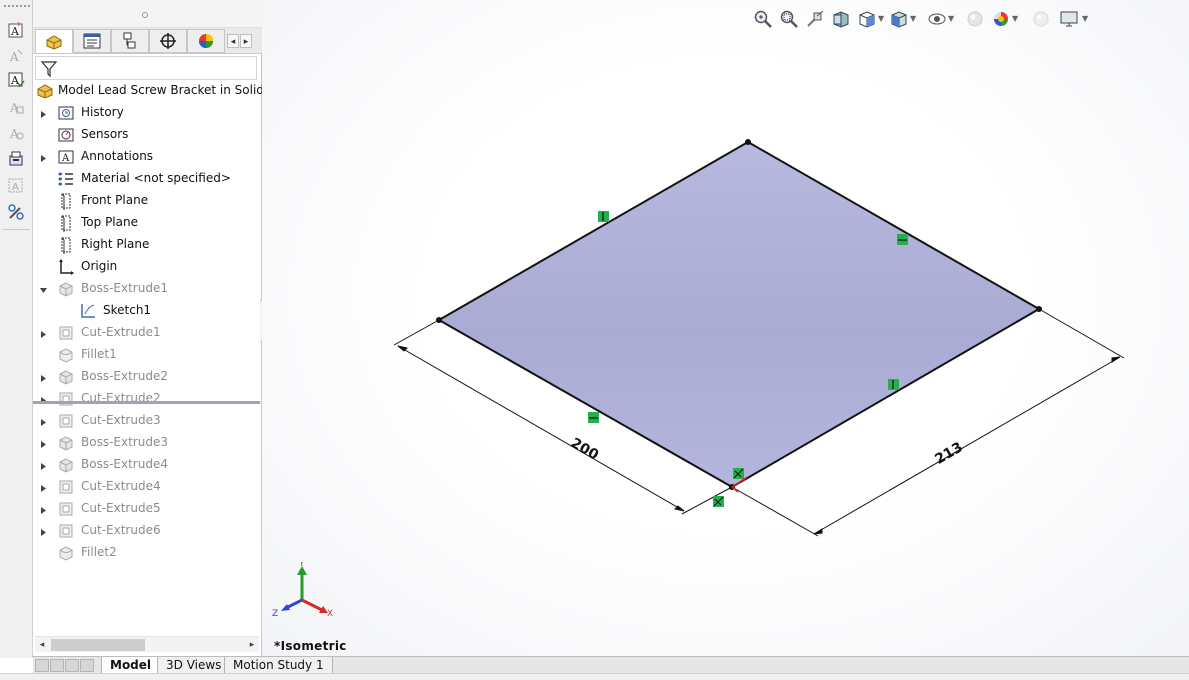 This screenshot has height=680, width=1189. What do you see at coordinates (131, 665) in the screenshot?
I see `tab-model: Model` at bounding box center [131, 665].